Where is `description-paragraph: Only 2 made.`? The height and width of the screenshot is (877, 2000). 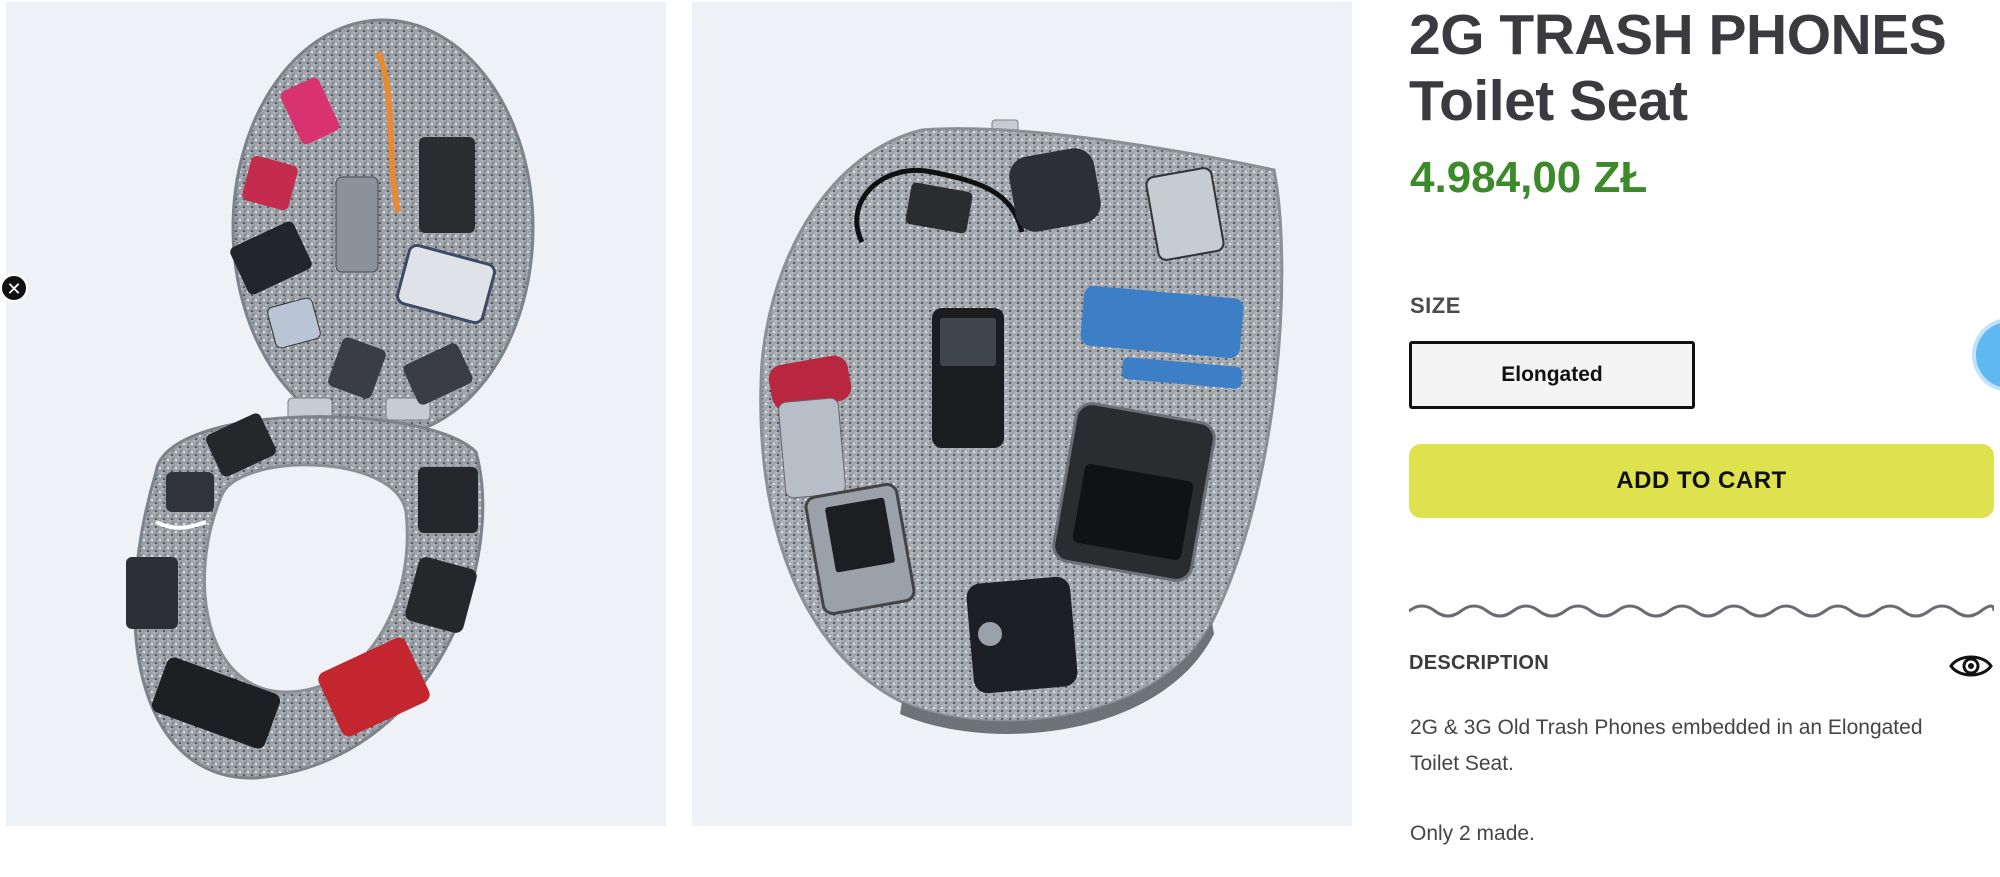 description-paragraph: Only 2 made. is located at coordinates (1472, 833).